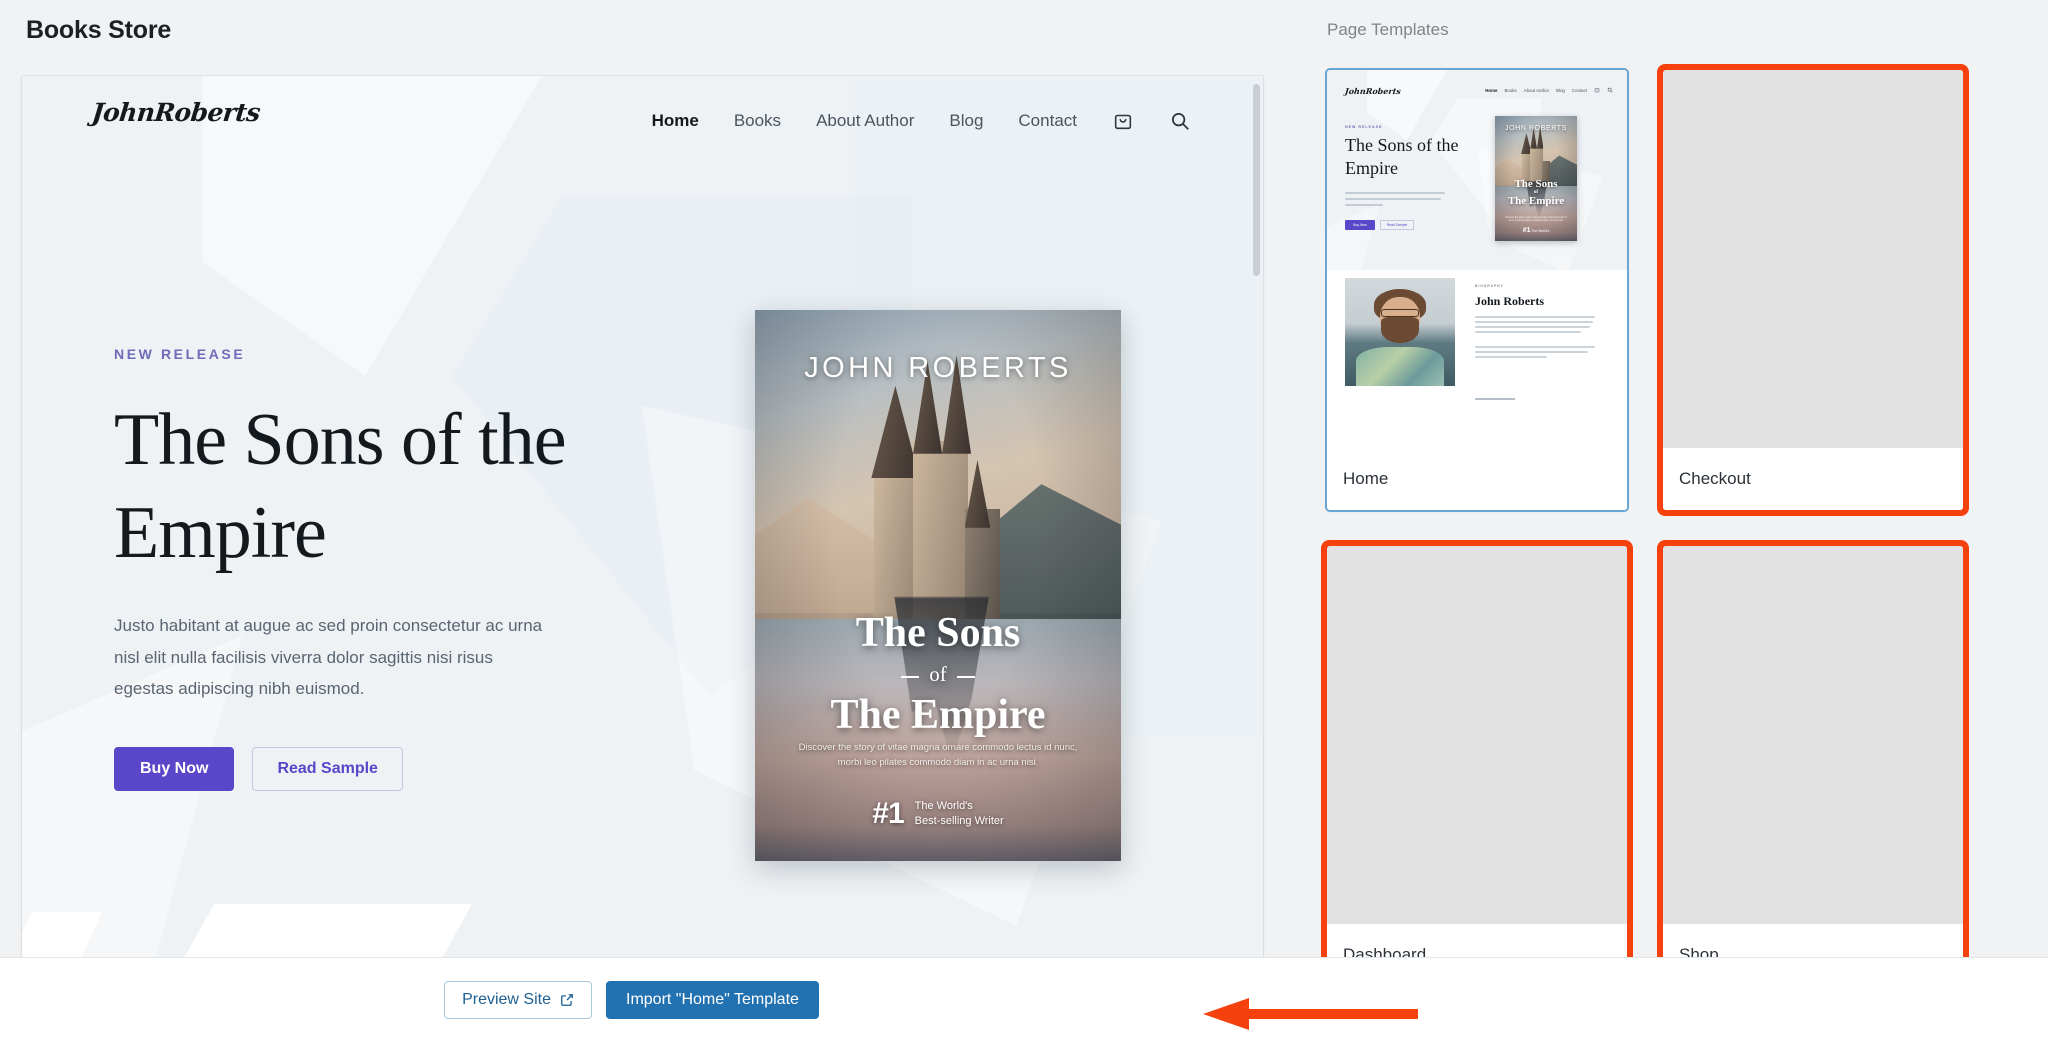 This screenshot has height=1041, width=2048. I want to click on mini-site-nav: Home Books About Author Blog Contact, so click(1549, 90).